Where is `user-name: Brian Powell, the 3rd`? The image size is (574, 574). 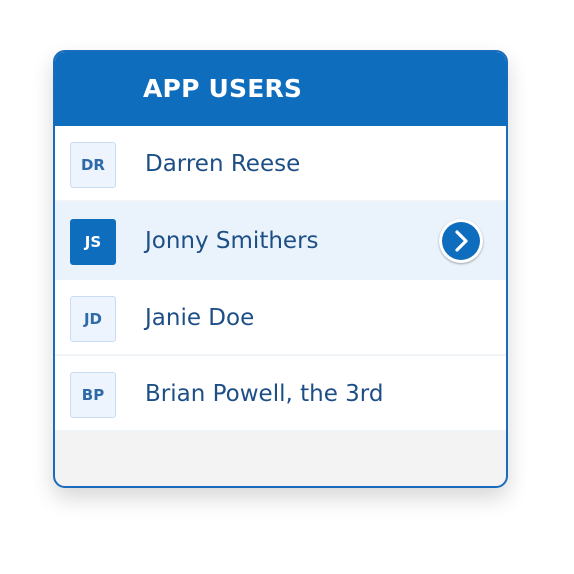 user-name: Brian Powell, the 3rd is located at coordinates (264, 394).